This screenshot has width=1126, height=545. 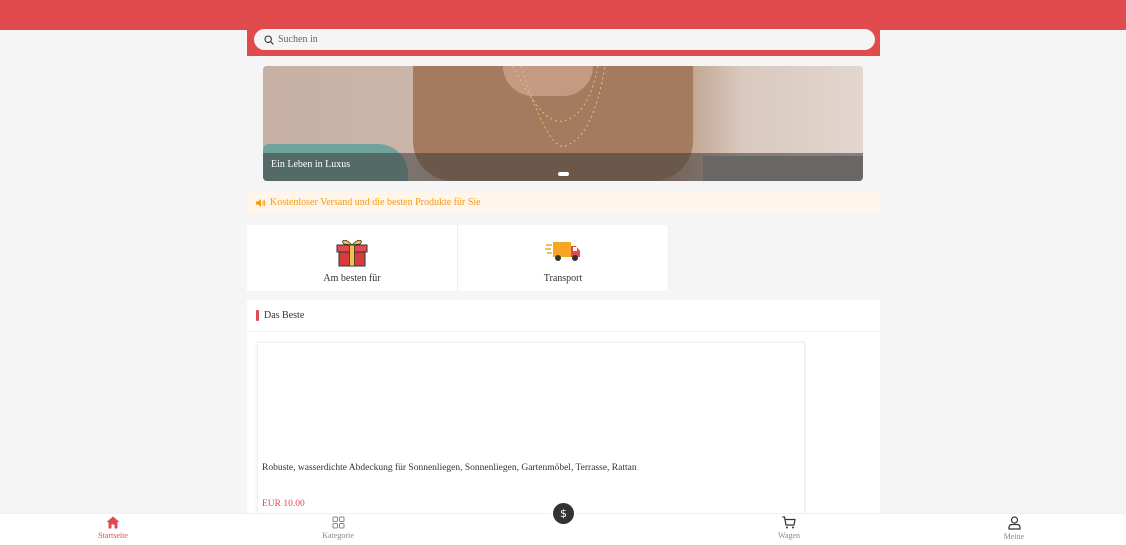 What do you see at coordinates (1014, 523) in the screenshot?
I see `user-icon` at bounding box center [1014, 523].